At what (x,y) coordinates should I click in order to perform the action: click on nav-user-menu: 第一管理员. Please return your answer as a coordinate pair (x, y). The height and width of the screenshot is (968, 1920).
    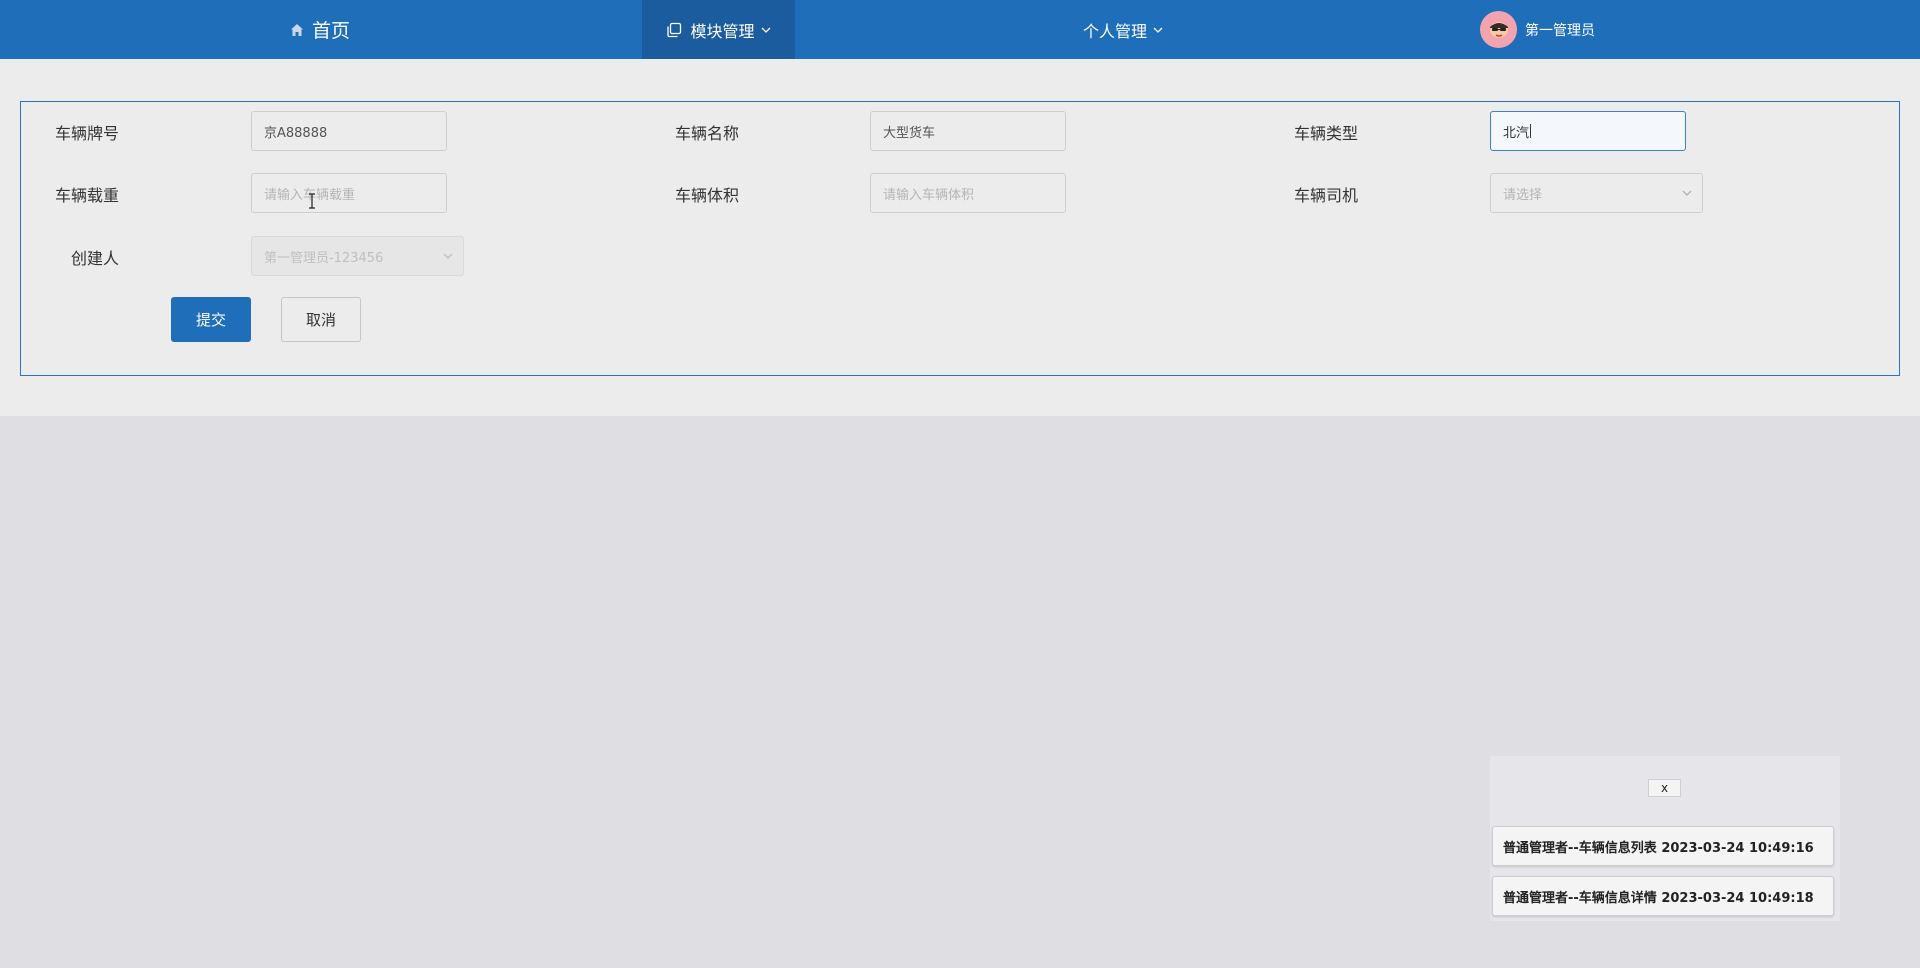
    Looking at the image, I should click on (1537, 29).